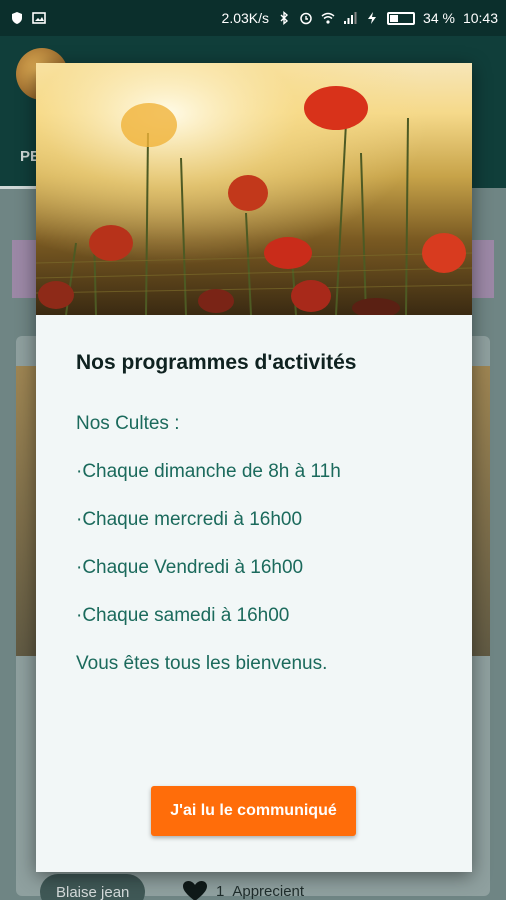 The image size is (506, 900). Describe the element at coordinates (183, 615) in the screenshot. I see `program-line: ·Chaque samedi à 16h00` at that location.